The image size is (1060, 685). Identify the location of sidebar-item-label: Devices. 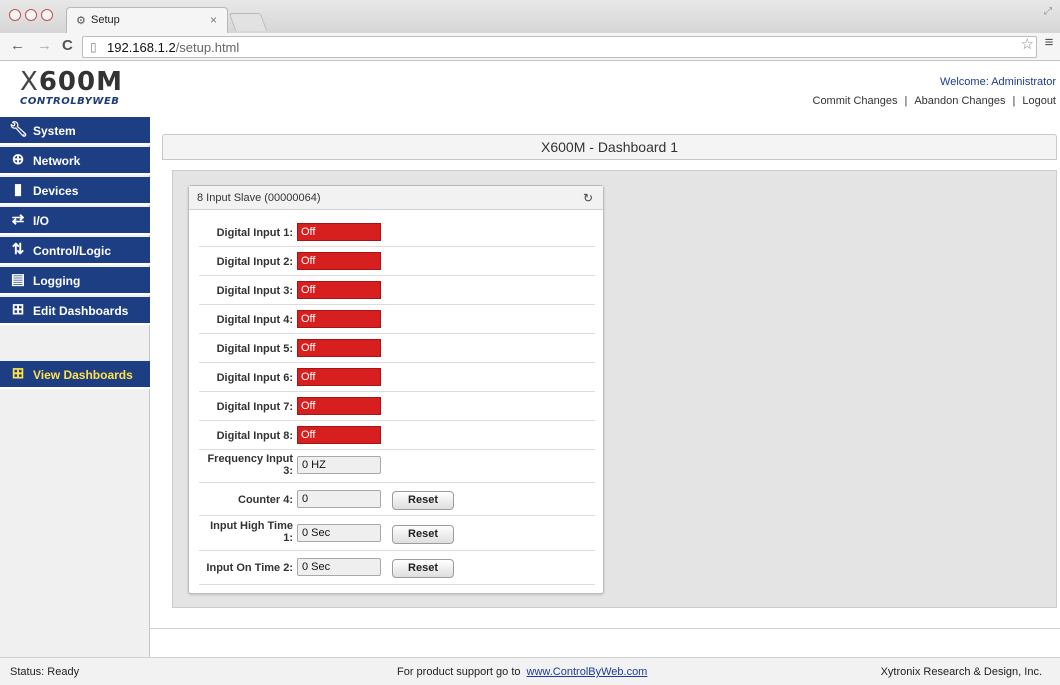
(56, 191).